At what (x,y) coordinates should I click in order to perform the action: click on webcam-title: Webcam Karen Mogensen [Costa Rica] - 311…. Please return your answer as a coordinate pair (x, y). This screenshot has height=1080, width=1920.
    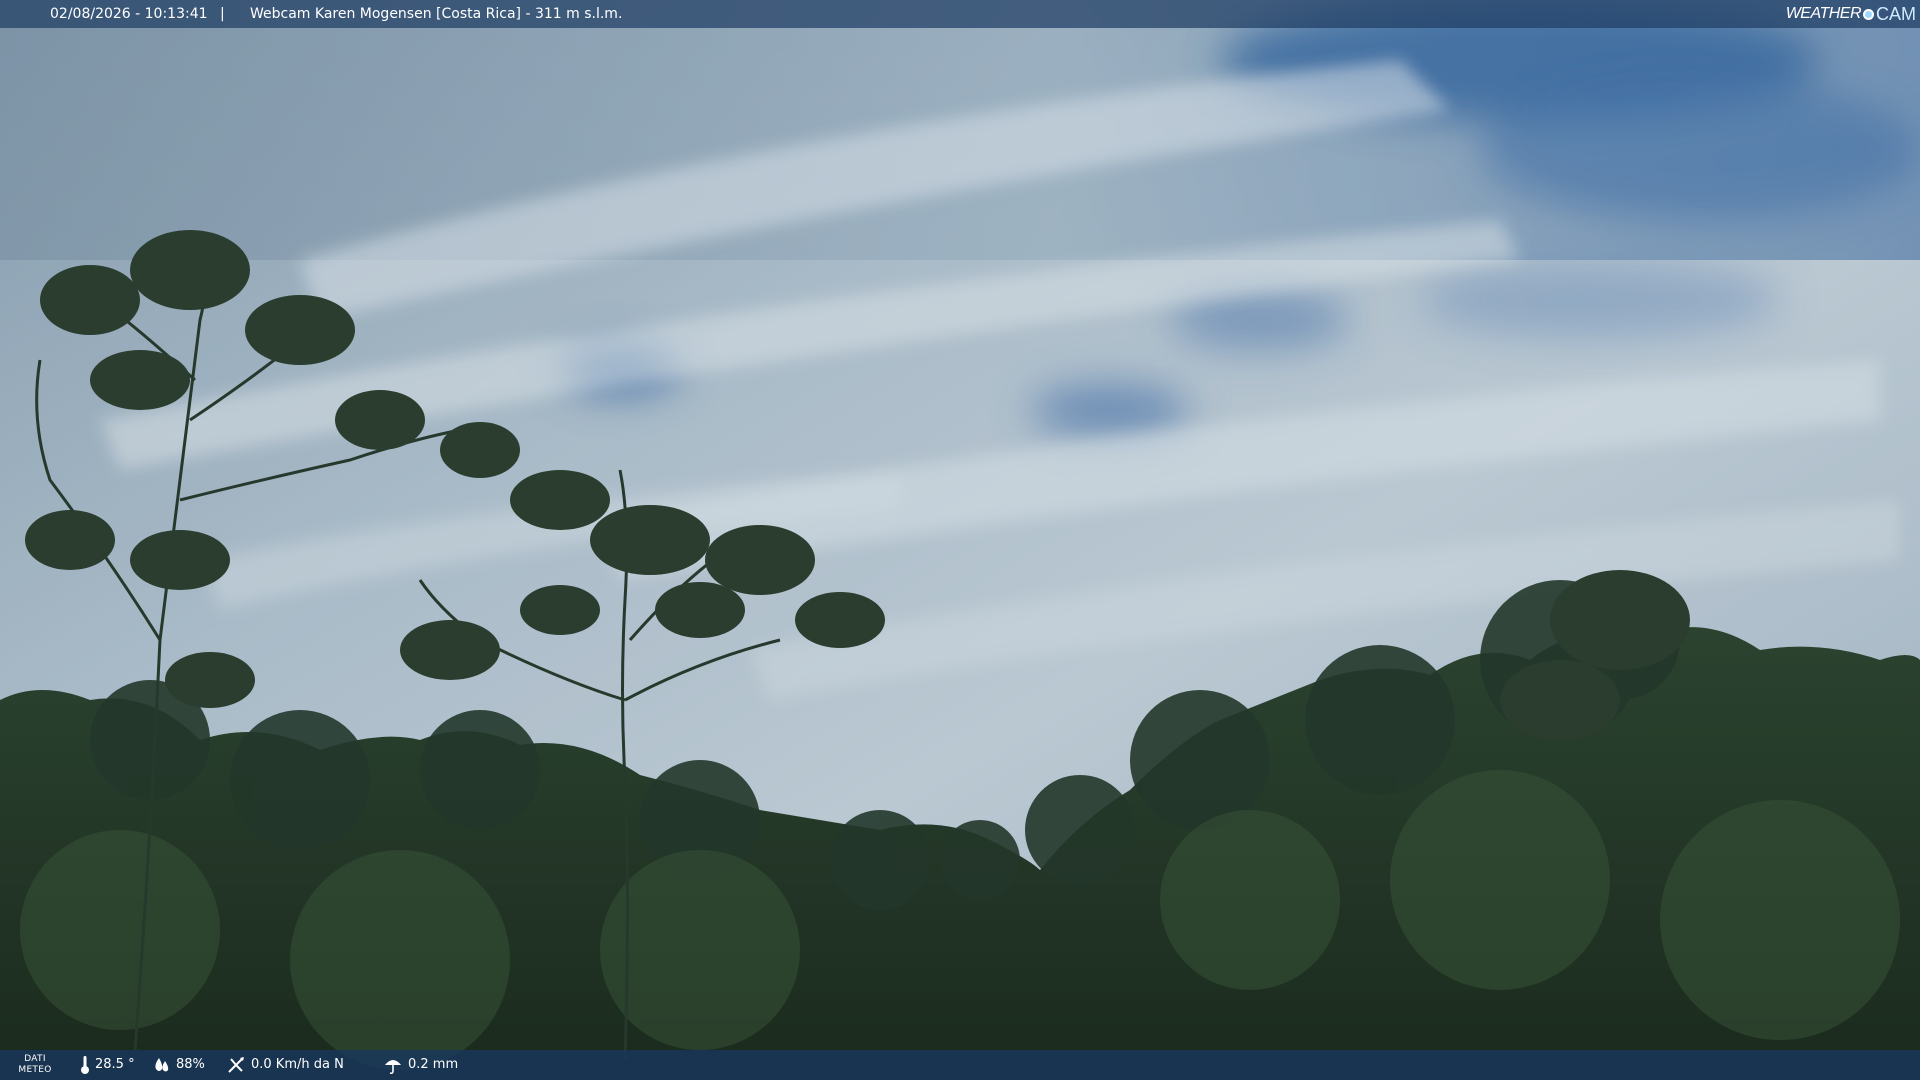
    Looking at the image, I should click on (436, 14).